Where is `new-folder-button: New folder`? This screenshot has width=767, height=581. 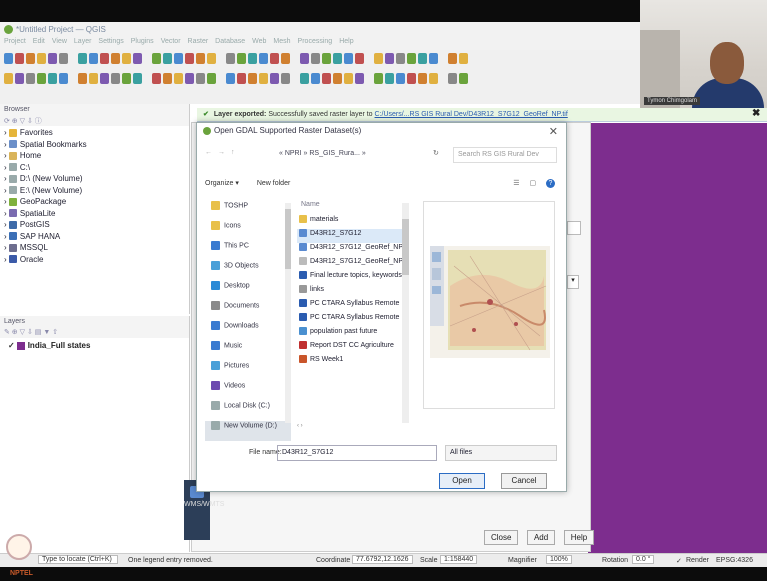
new-folder-button: New folder is located at coordinates (273, 183).